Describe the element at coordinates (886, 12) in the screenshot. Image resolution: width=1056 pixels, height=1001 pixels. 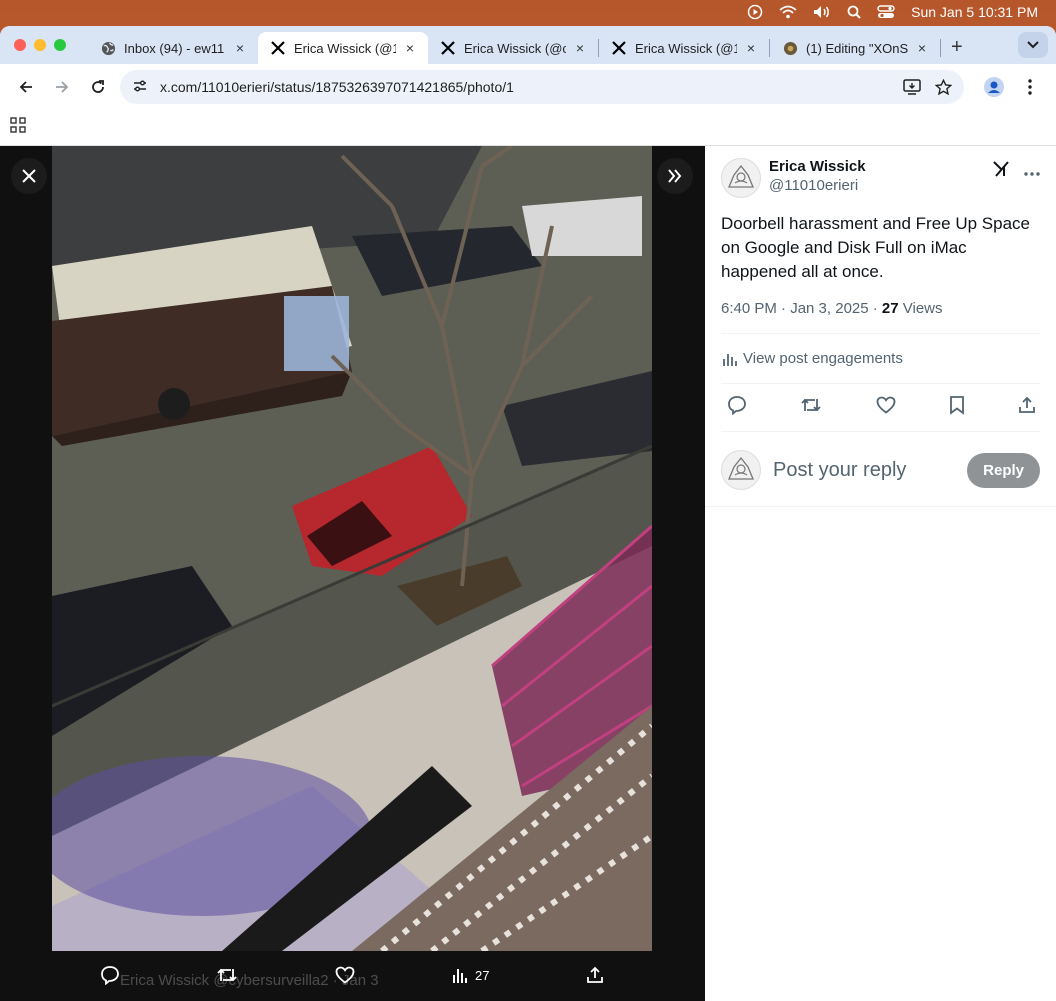
I see `control-center-icon` at that location.